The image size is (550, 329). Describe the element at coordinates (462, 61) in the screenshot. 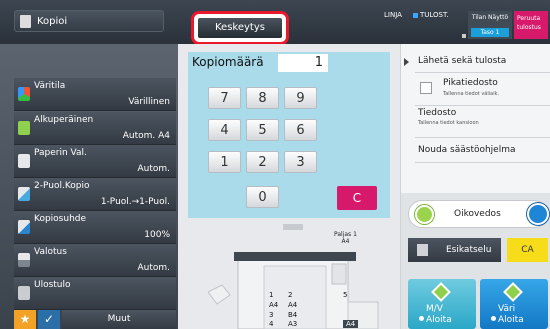

I see `send-and-print-button: Lähetä sekä tulosta` at that location.